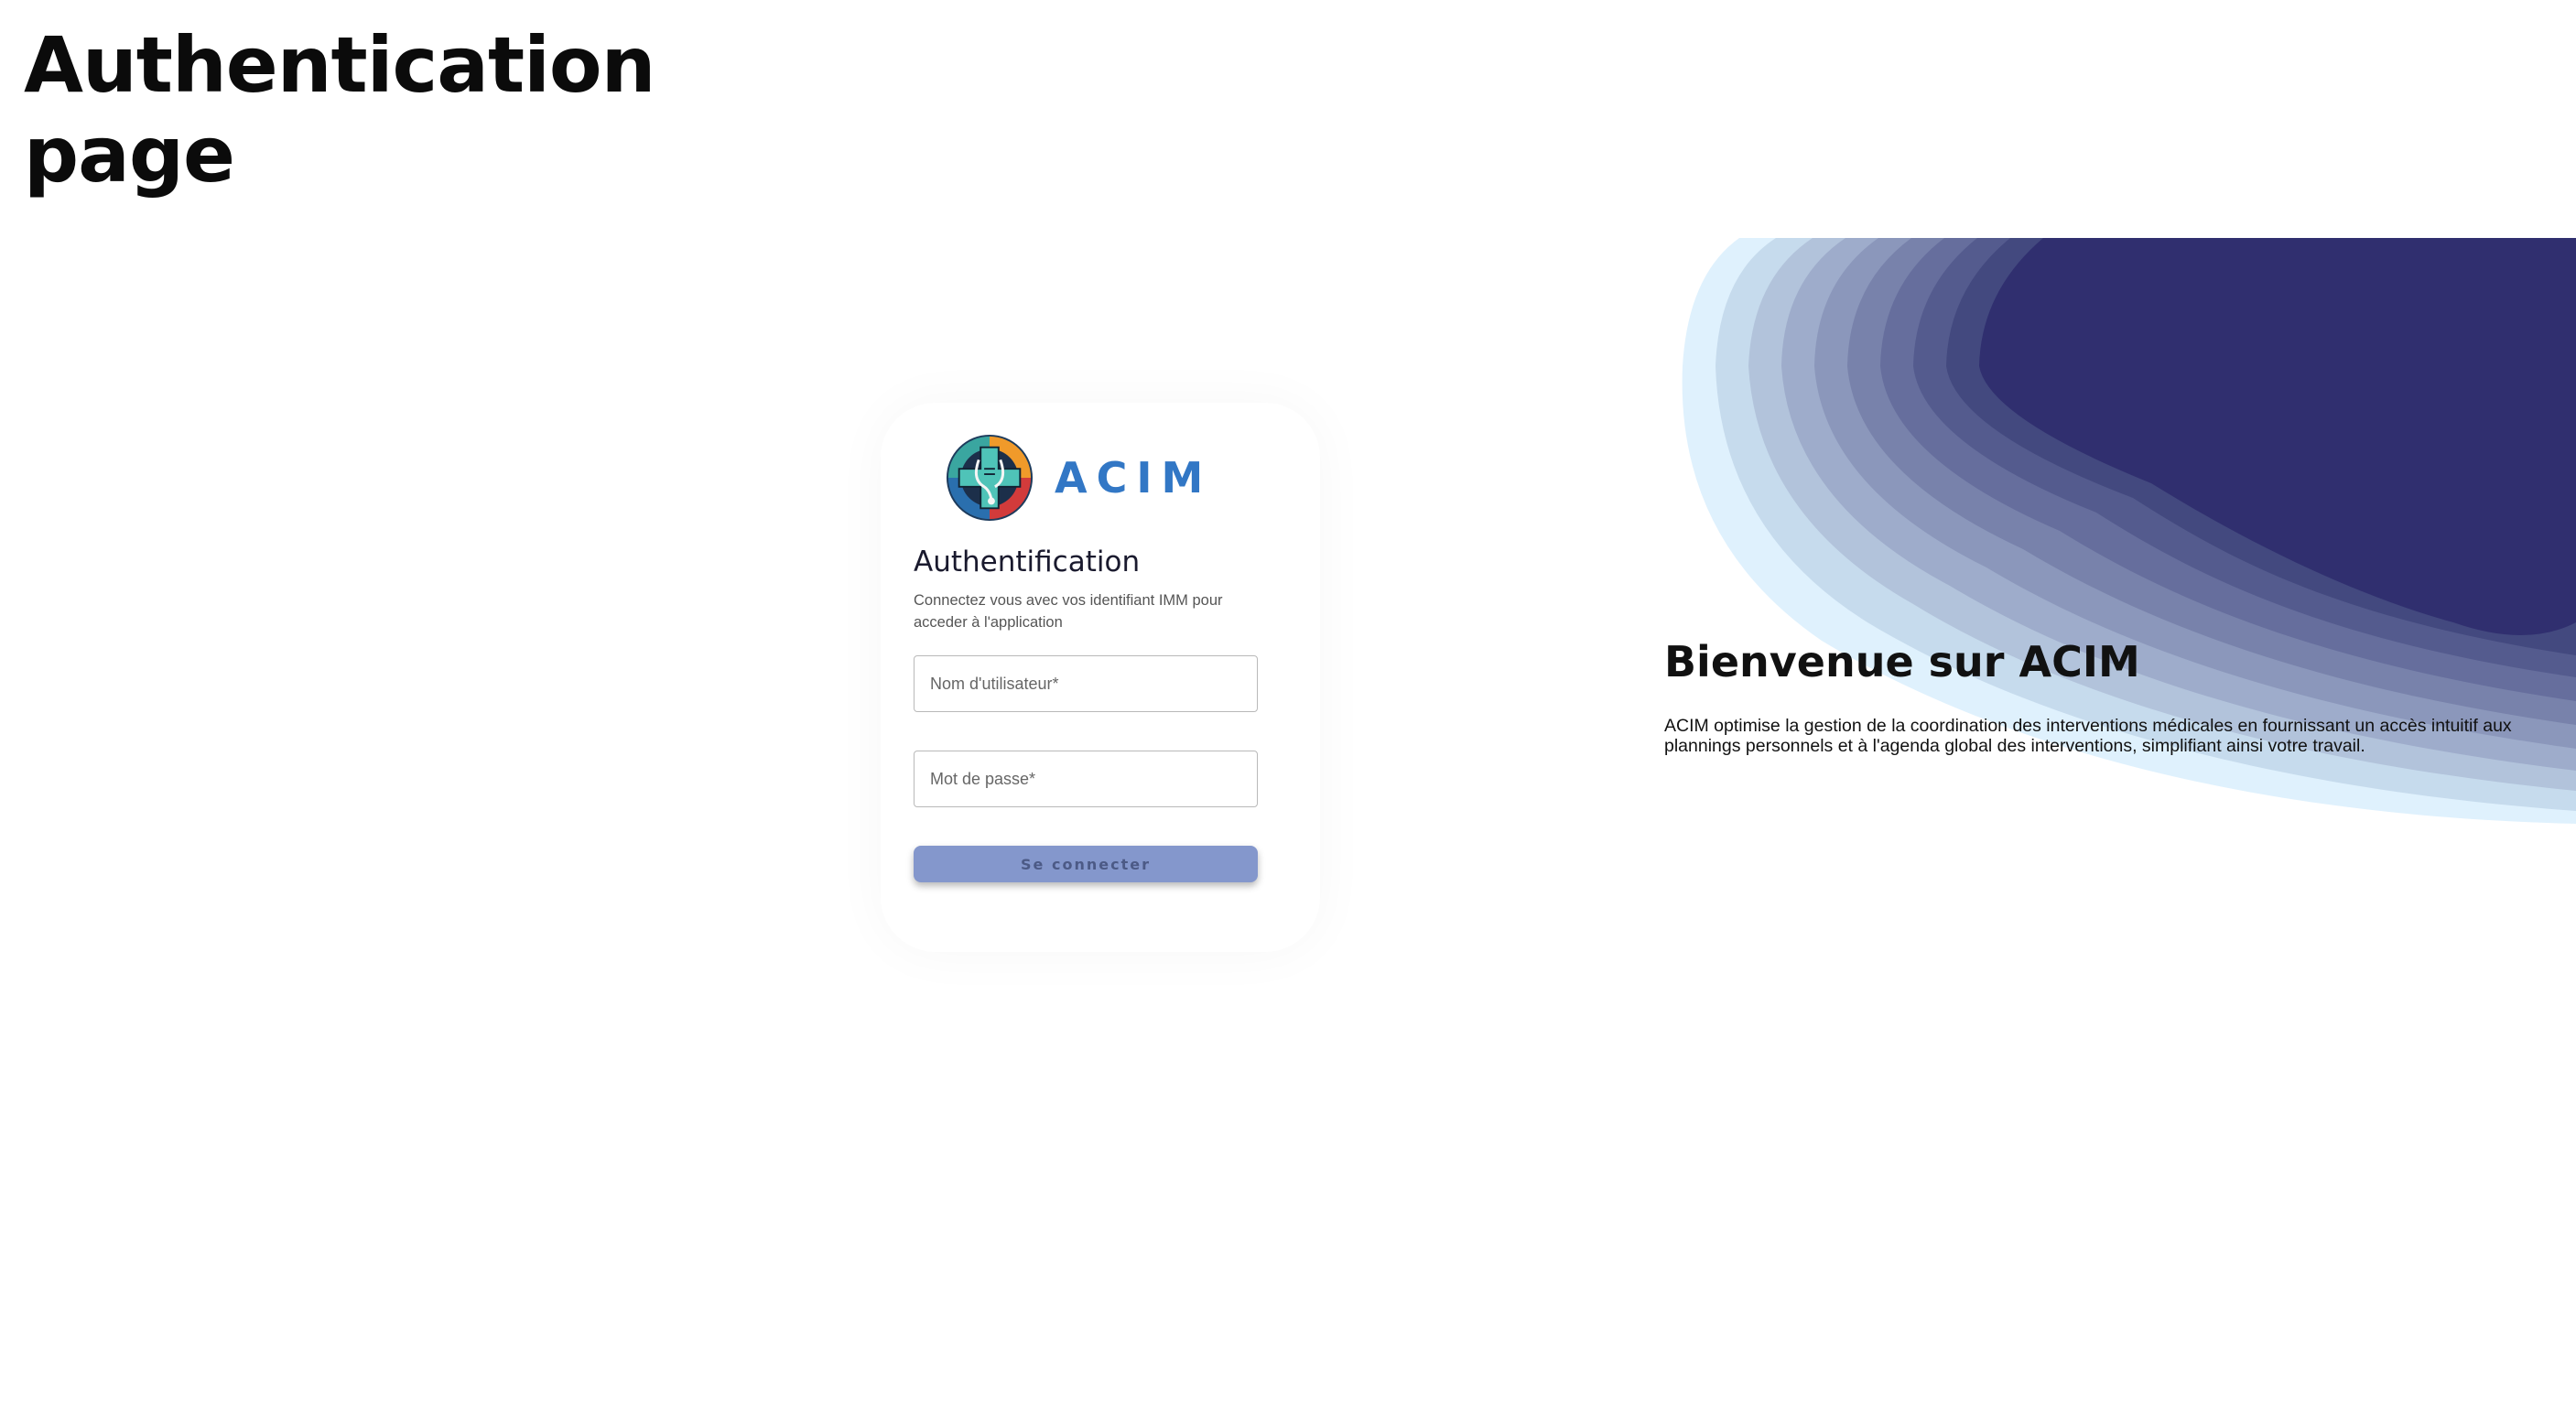  I want to click on medical-cross-emblem-icon, so click(990, 478).